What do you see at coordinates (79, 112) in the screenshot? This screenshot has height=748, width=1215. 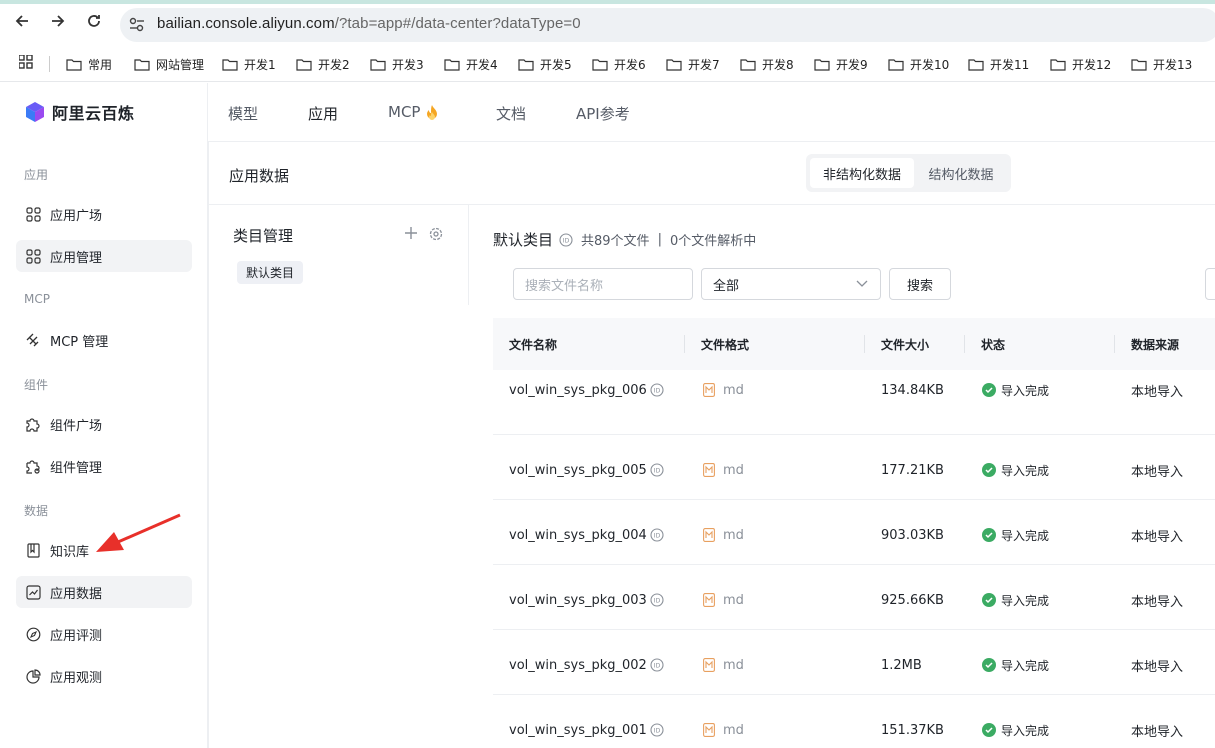 I see `brand-logo: 阿里云百炼` at bounding box center [79, 112].